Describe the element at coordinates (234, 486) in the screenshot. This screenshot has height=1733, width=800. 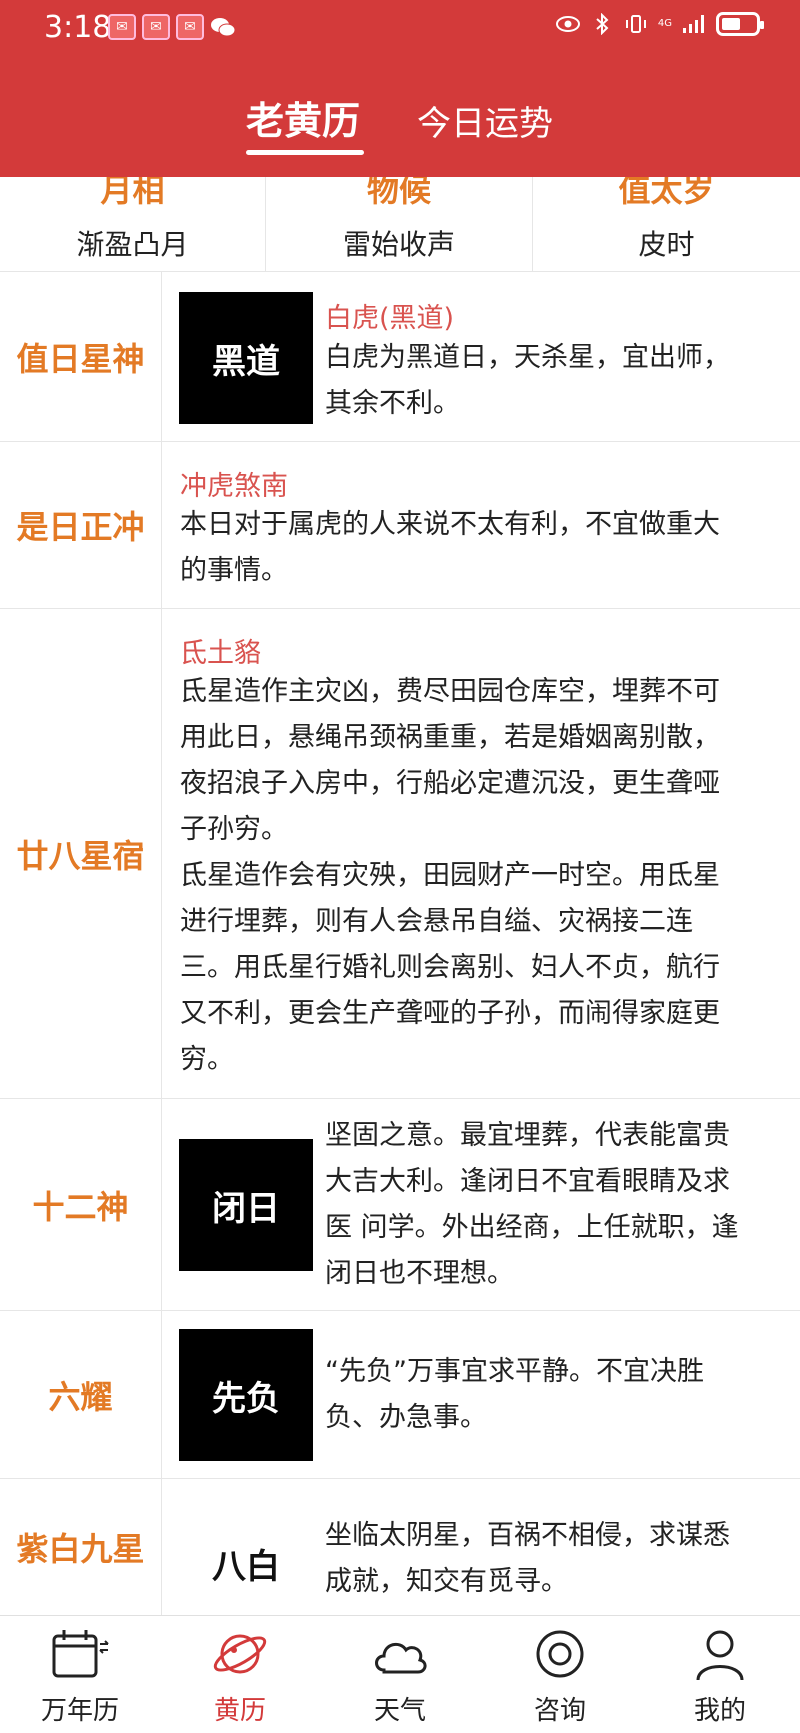
I see `row-subtitle: 冲虎煞南` at that location.